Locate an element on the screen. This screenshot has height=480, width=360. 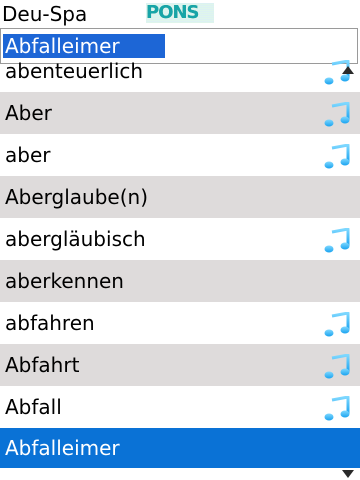
list-item-selected: Abfalleimer is located at coordinates (180, 448).